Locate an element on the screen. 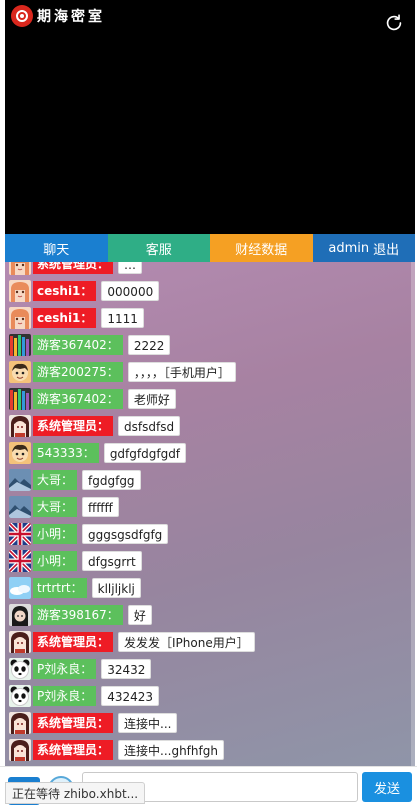 This screenshot has height=806, width=417. message-text: 老师好 is located at coordinates (151, 399).